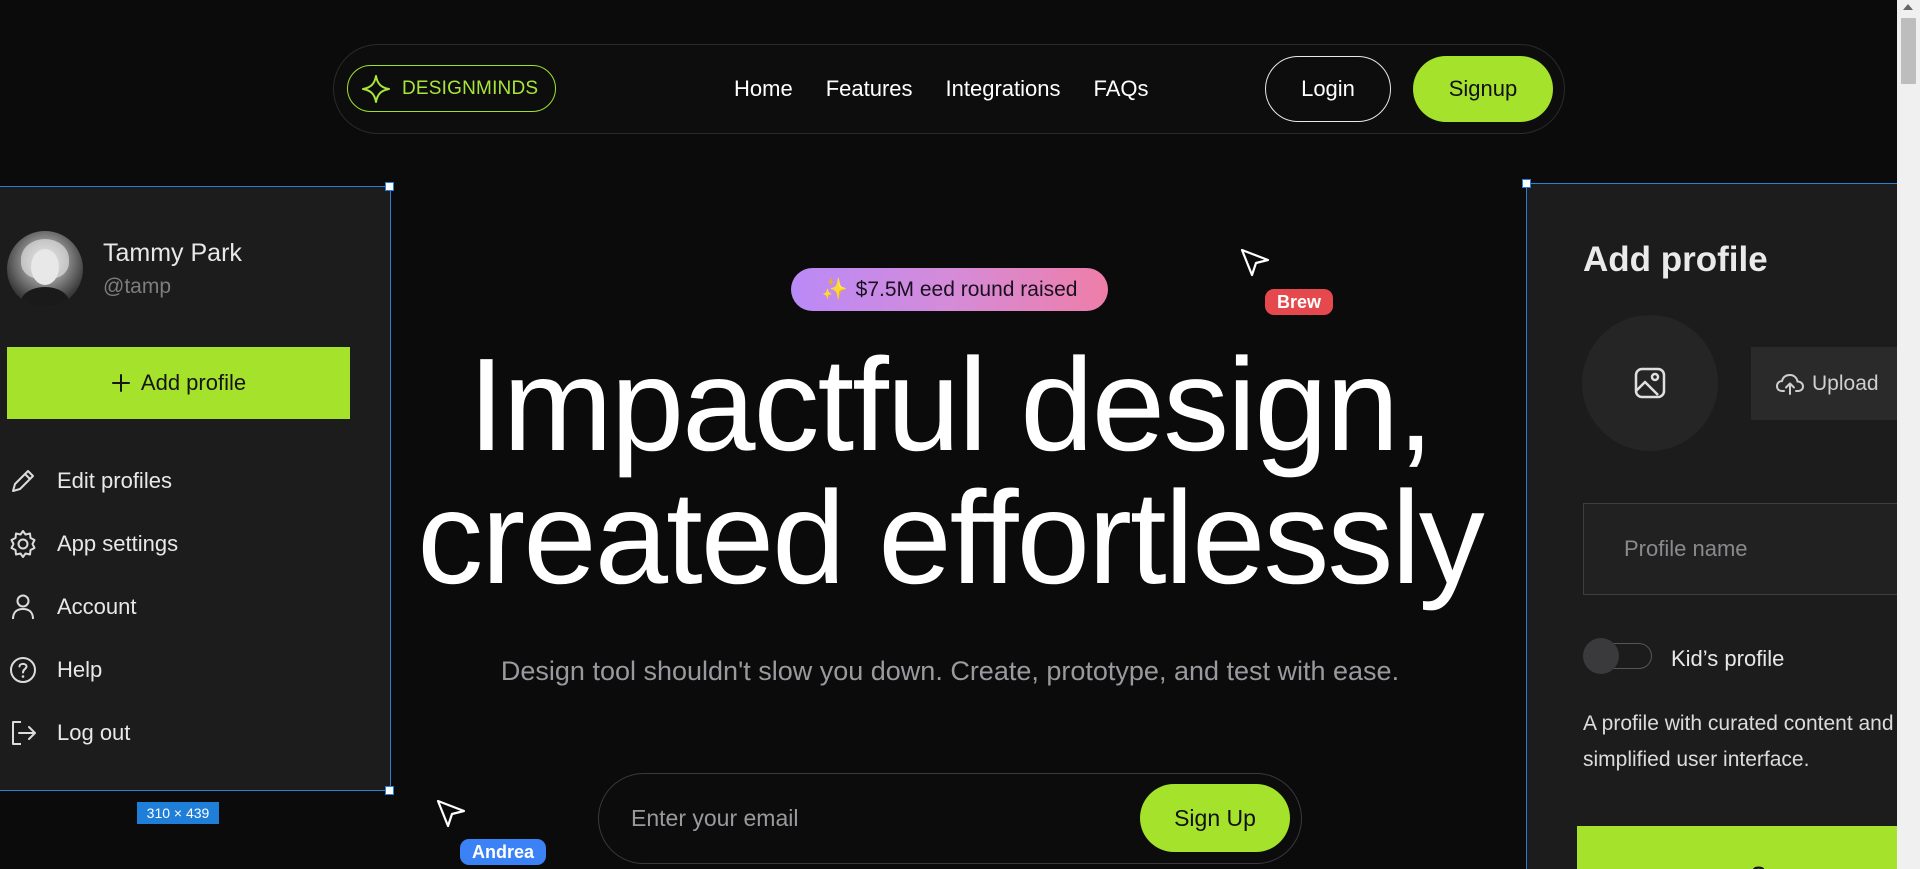  I want to click on menu-item-label: Log out, so click(94, 732).